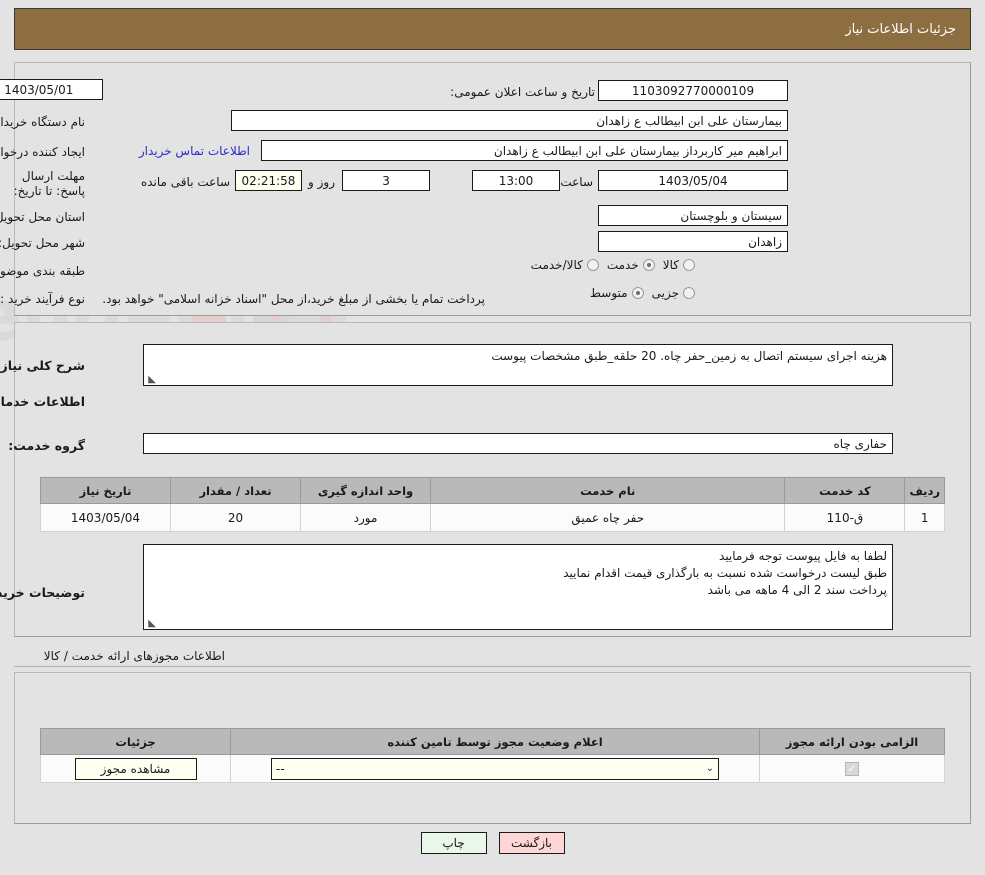  I want to click on subject-category-option-label: کالا/خدمت, so click(556, 265).